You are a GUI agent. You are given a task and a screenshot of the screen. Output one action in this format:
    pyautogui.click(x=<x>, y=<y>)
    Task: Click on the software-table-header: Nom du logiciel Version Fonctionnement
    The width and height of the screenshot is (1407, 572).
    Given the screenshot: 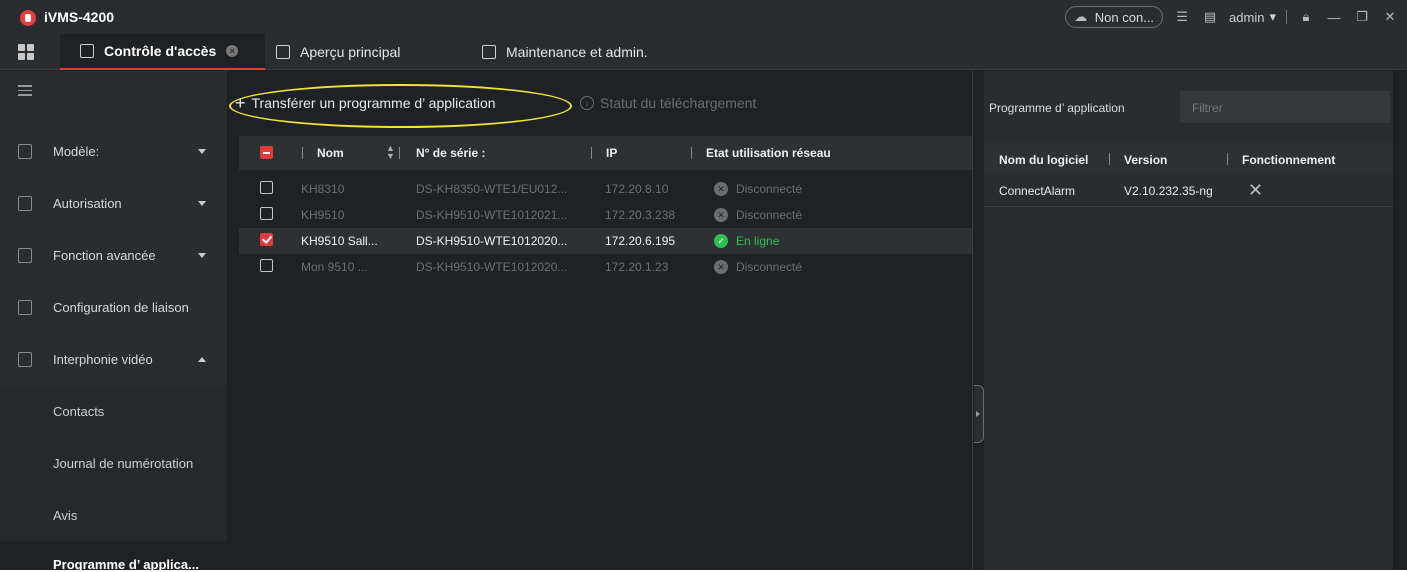 What is the action you would take?
    pyautogui.click(x=1188, y=159)
    